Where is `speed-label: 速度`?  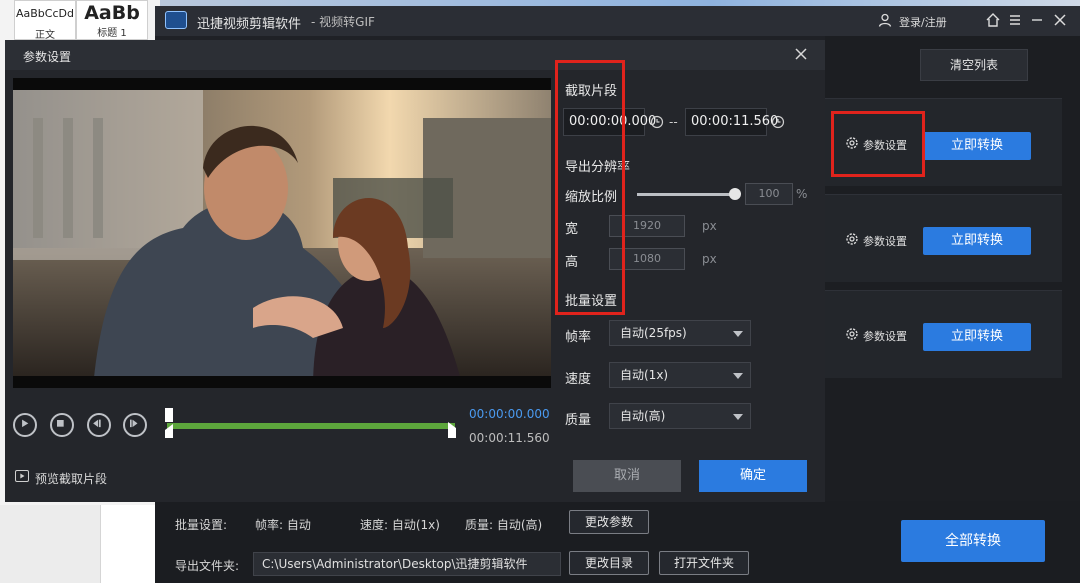
speed-label: 速度 is located at coordinates (578, 379).